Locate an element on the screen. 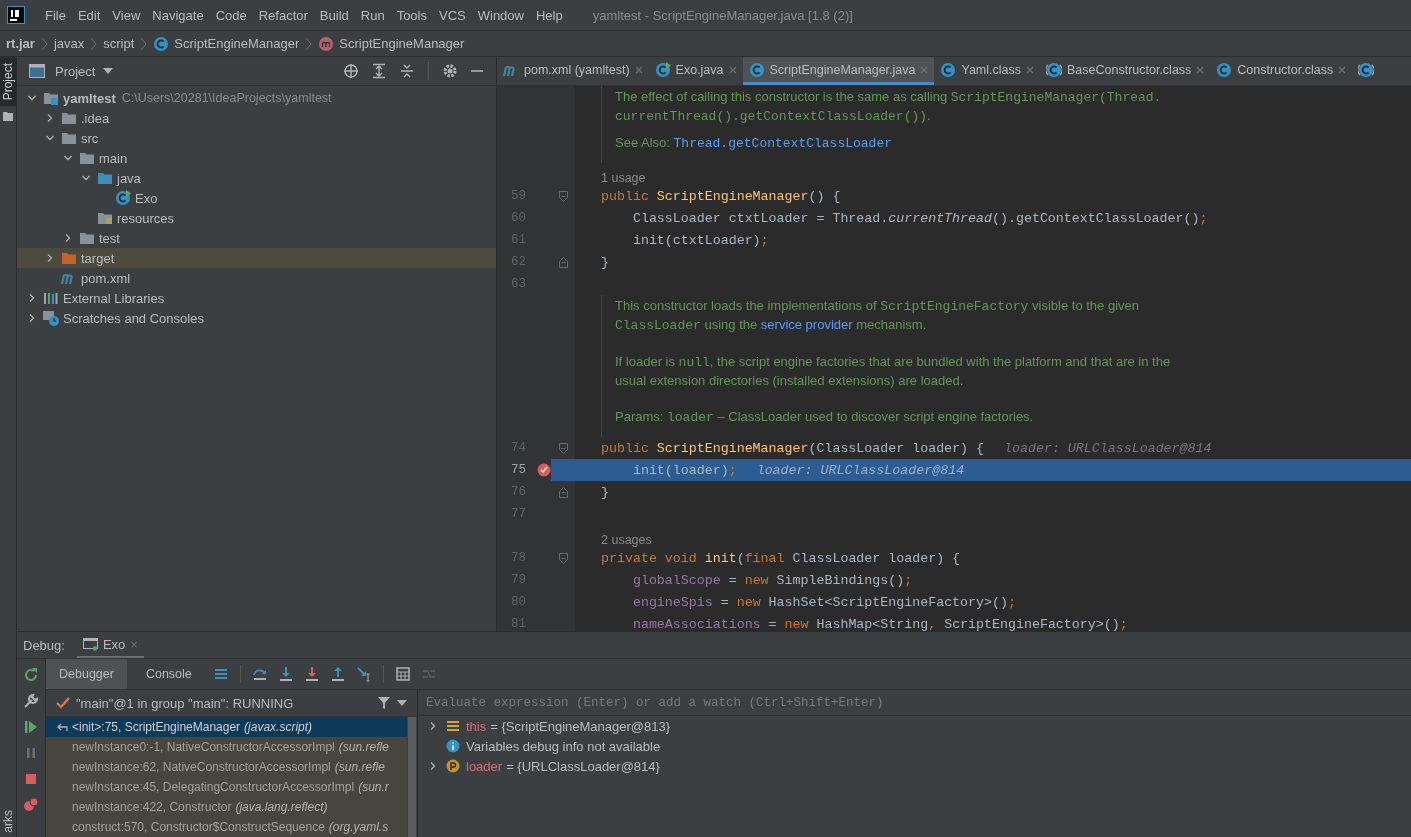  tree-row: resources is located at coordinates (256, 218).